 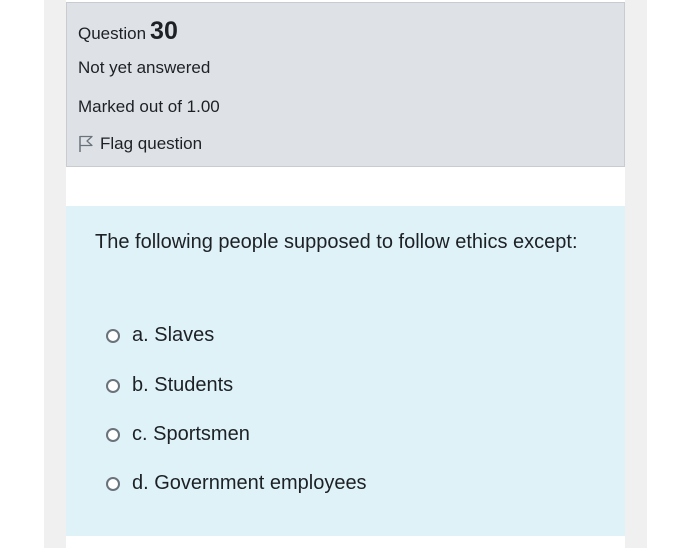 I want to click on answer-label: a. Slaves, so click(x=173, y=335).